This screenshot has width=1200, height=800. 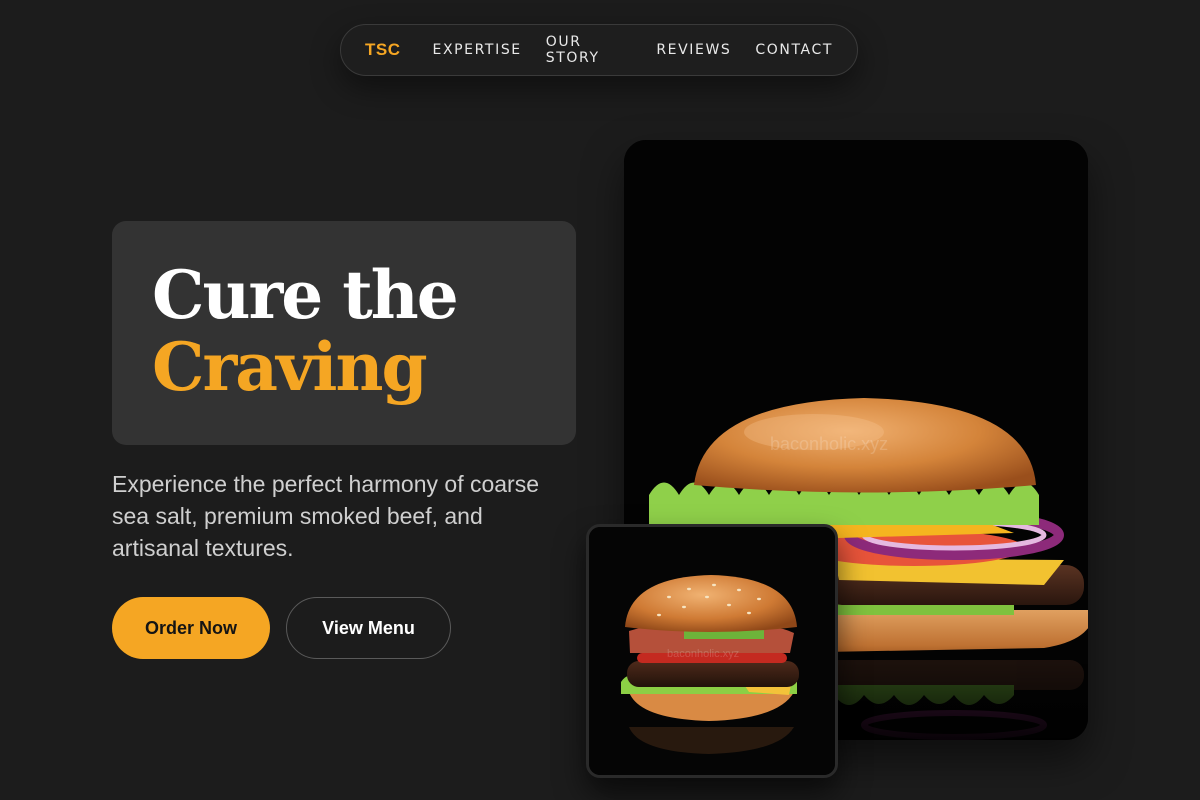 I want to click on nav-link-contact: CONTACT, so click(x=794, y=50).